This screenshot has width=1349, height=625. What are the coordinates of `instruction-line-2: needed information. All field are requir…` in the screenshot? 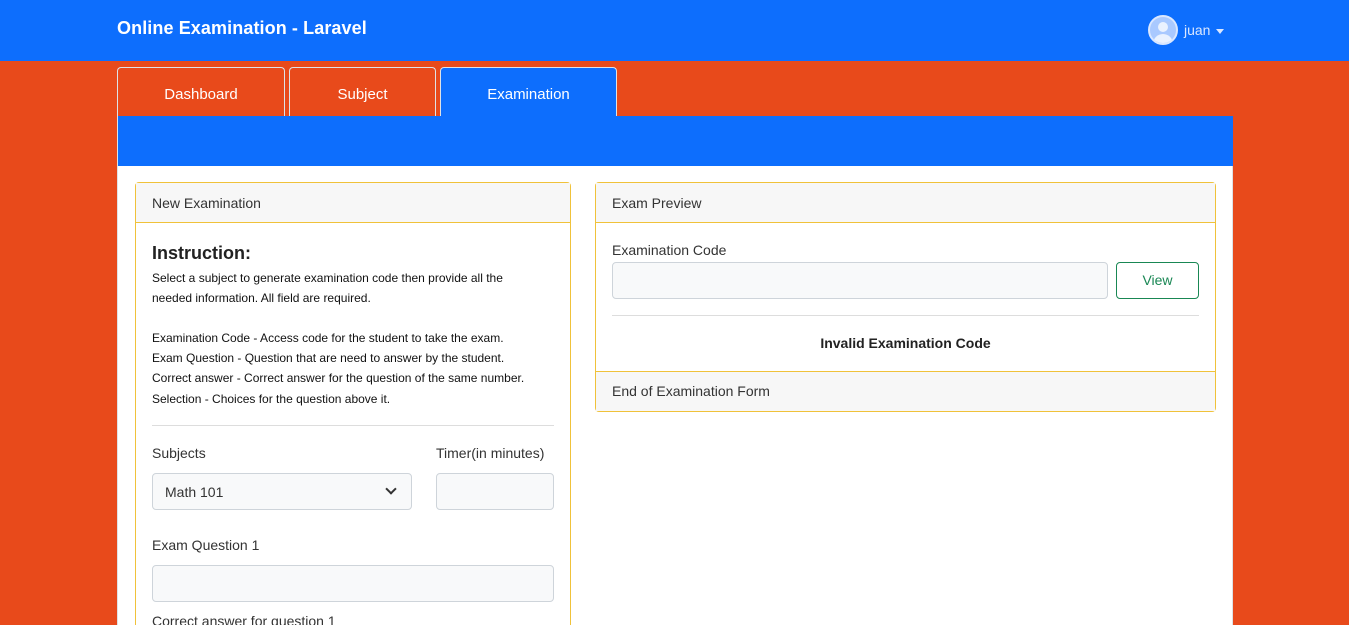 It's located at (261, 298).